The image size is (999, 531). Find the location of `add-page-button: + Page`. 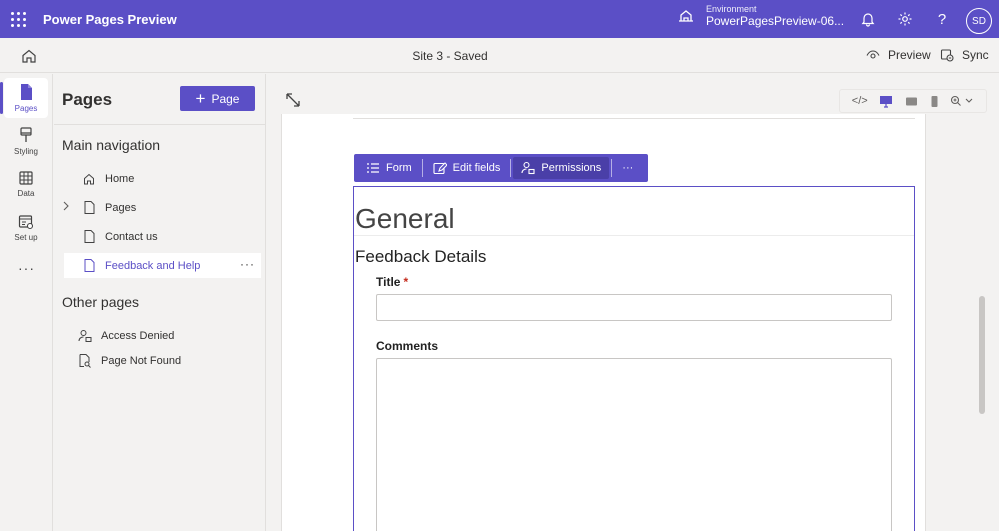

add-page-button: + Page is located at coordinates (217, 98).